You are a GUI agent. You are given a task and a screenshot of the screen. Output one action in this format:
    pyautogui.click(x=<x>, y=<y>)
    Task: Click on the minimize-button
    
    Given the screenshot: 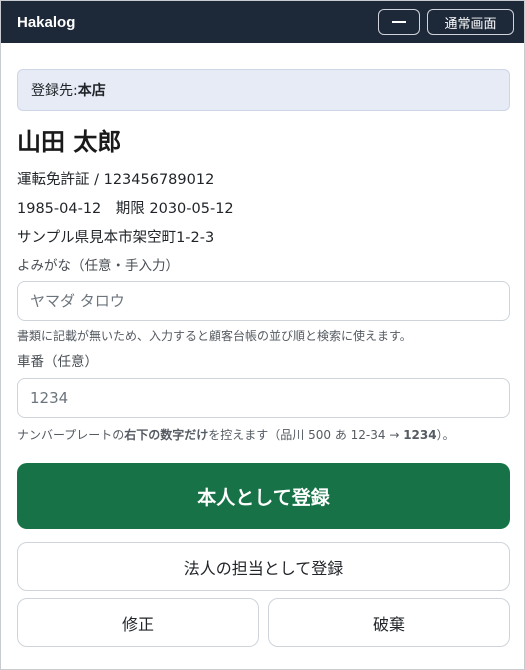 What is the action you would take?
    pyautogui.click(x=399, y=22)
    